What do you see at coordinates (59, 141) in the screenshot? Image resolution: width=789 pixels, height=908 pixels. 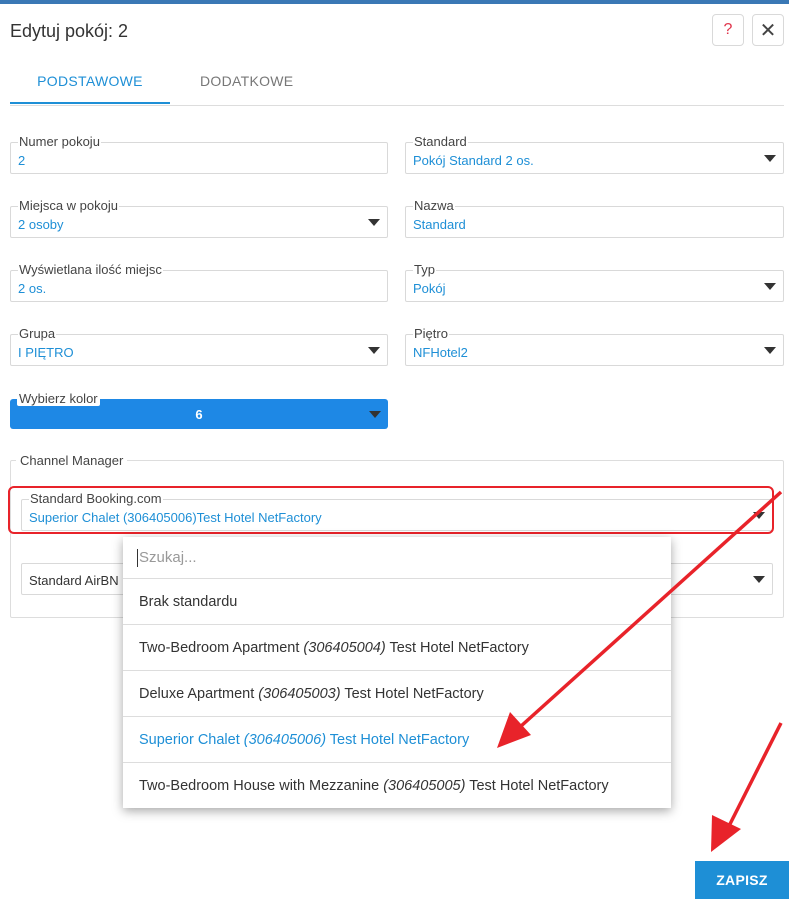 I see `room-number-label: Numer pokoju` at bounding box center [59, 141].